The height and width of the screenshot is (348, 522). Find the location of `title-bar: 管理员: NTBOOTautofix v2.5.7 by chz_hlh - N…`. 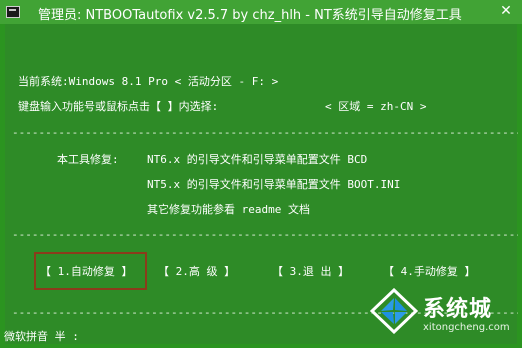

title-bar: 管理员: NTBOOTautofix v2.5.7 by chz_hlh - N… is located at coordinates (261, 12).